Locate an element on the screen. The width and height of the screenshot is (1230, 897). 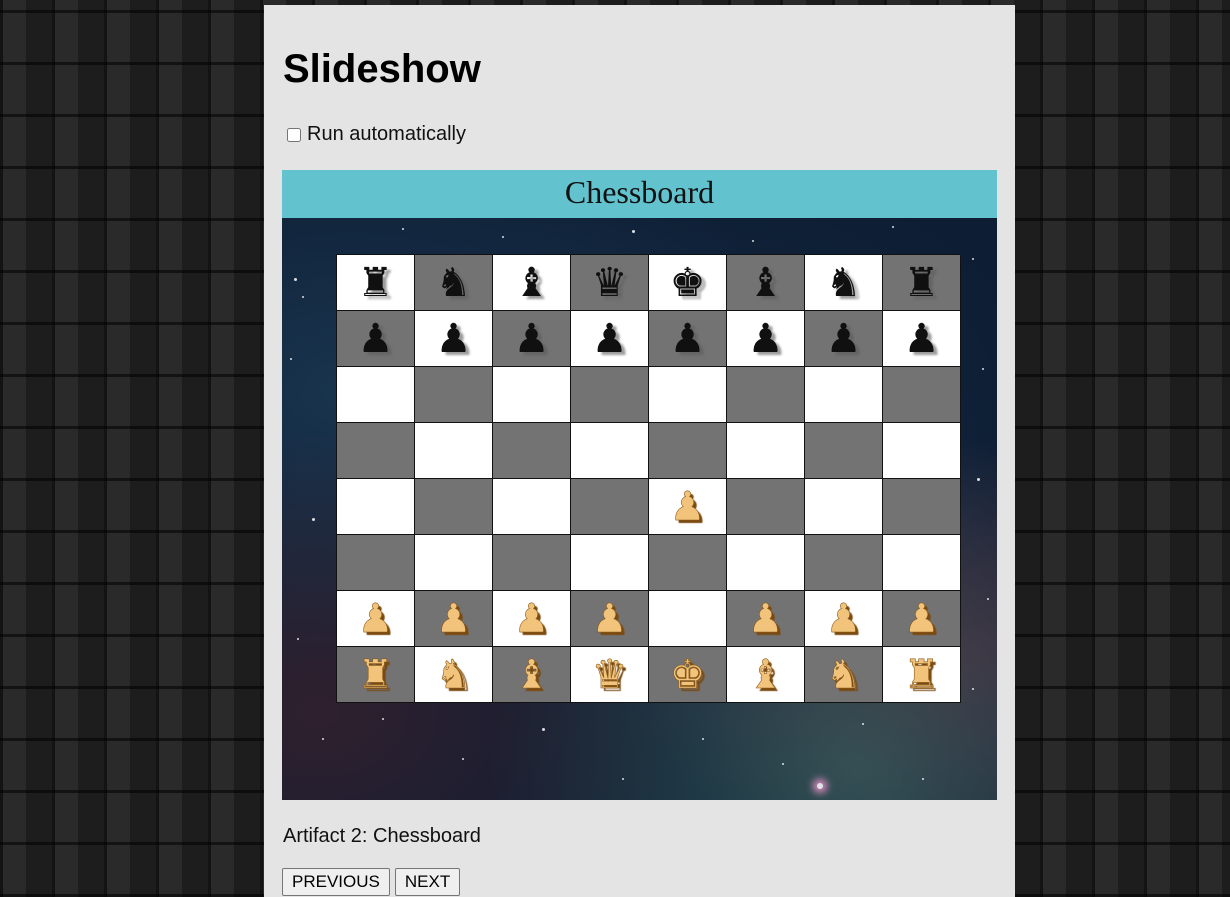
slide-header: Chessboard is located at coordinates (639, 194).